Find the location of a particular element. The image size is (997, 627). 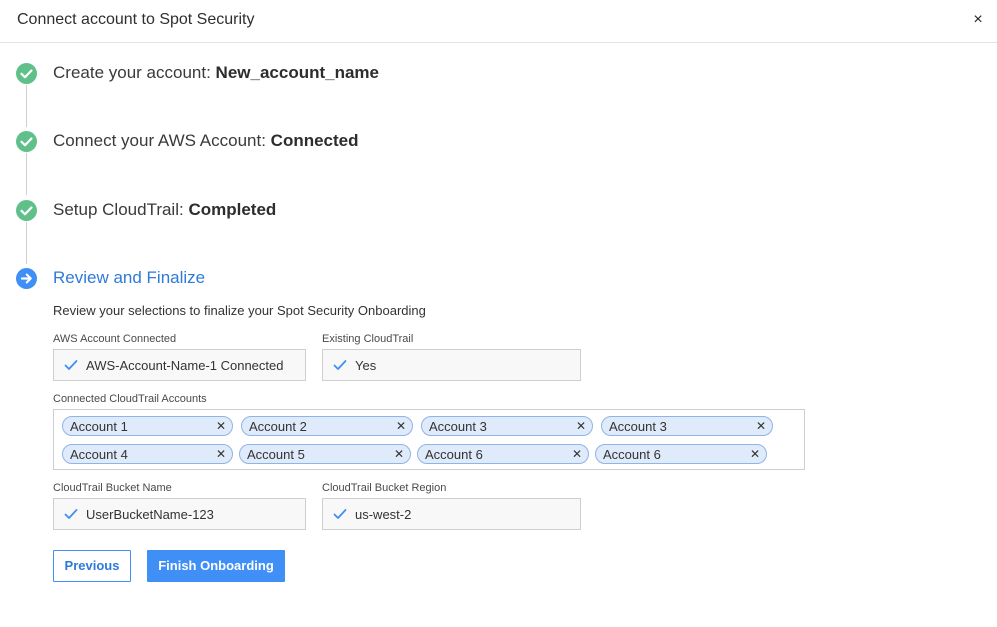

step-value-text: New_account_name is located at coordinates (297, 72).